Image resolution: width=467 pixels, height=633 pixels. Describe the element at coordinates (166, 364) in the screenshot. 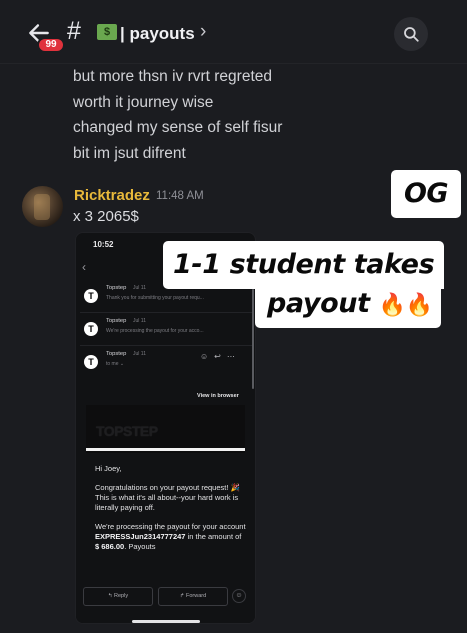

I see `email-row: T Topstep Jul 11 to me ⌄ ☺↩⋯` at that location.